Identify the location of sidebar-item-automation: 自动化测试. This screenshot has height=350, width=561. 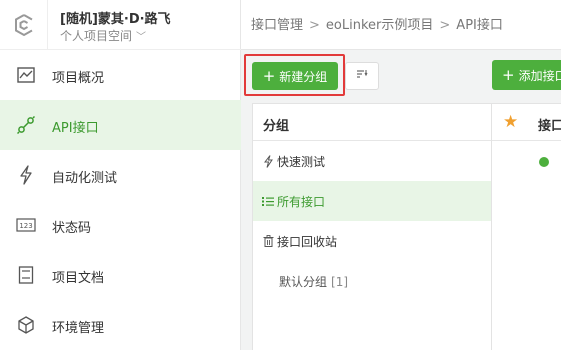
(120, 175).